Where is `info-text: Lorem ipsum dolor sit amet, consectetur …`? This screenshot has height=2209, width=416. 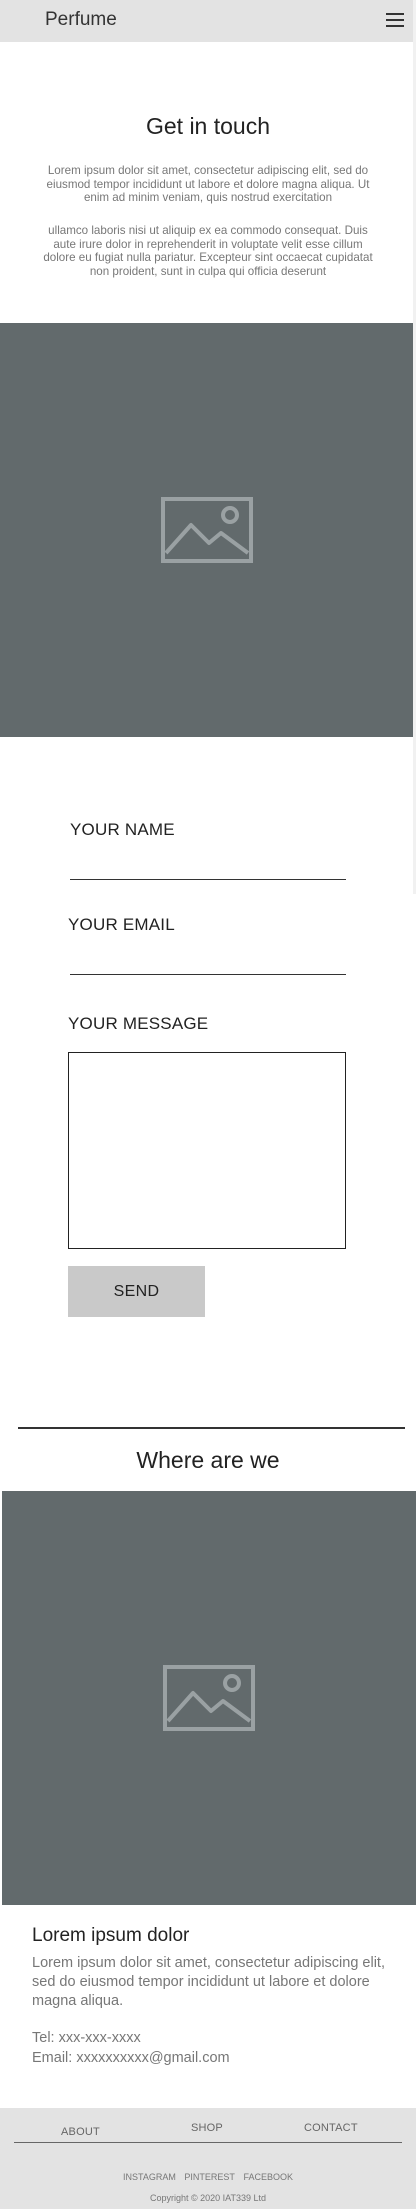 info-text: Lorem ipsum dolor sit amet, consectetur … is located at coordinates (208, 1982).